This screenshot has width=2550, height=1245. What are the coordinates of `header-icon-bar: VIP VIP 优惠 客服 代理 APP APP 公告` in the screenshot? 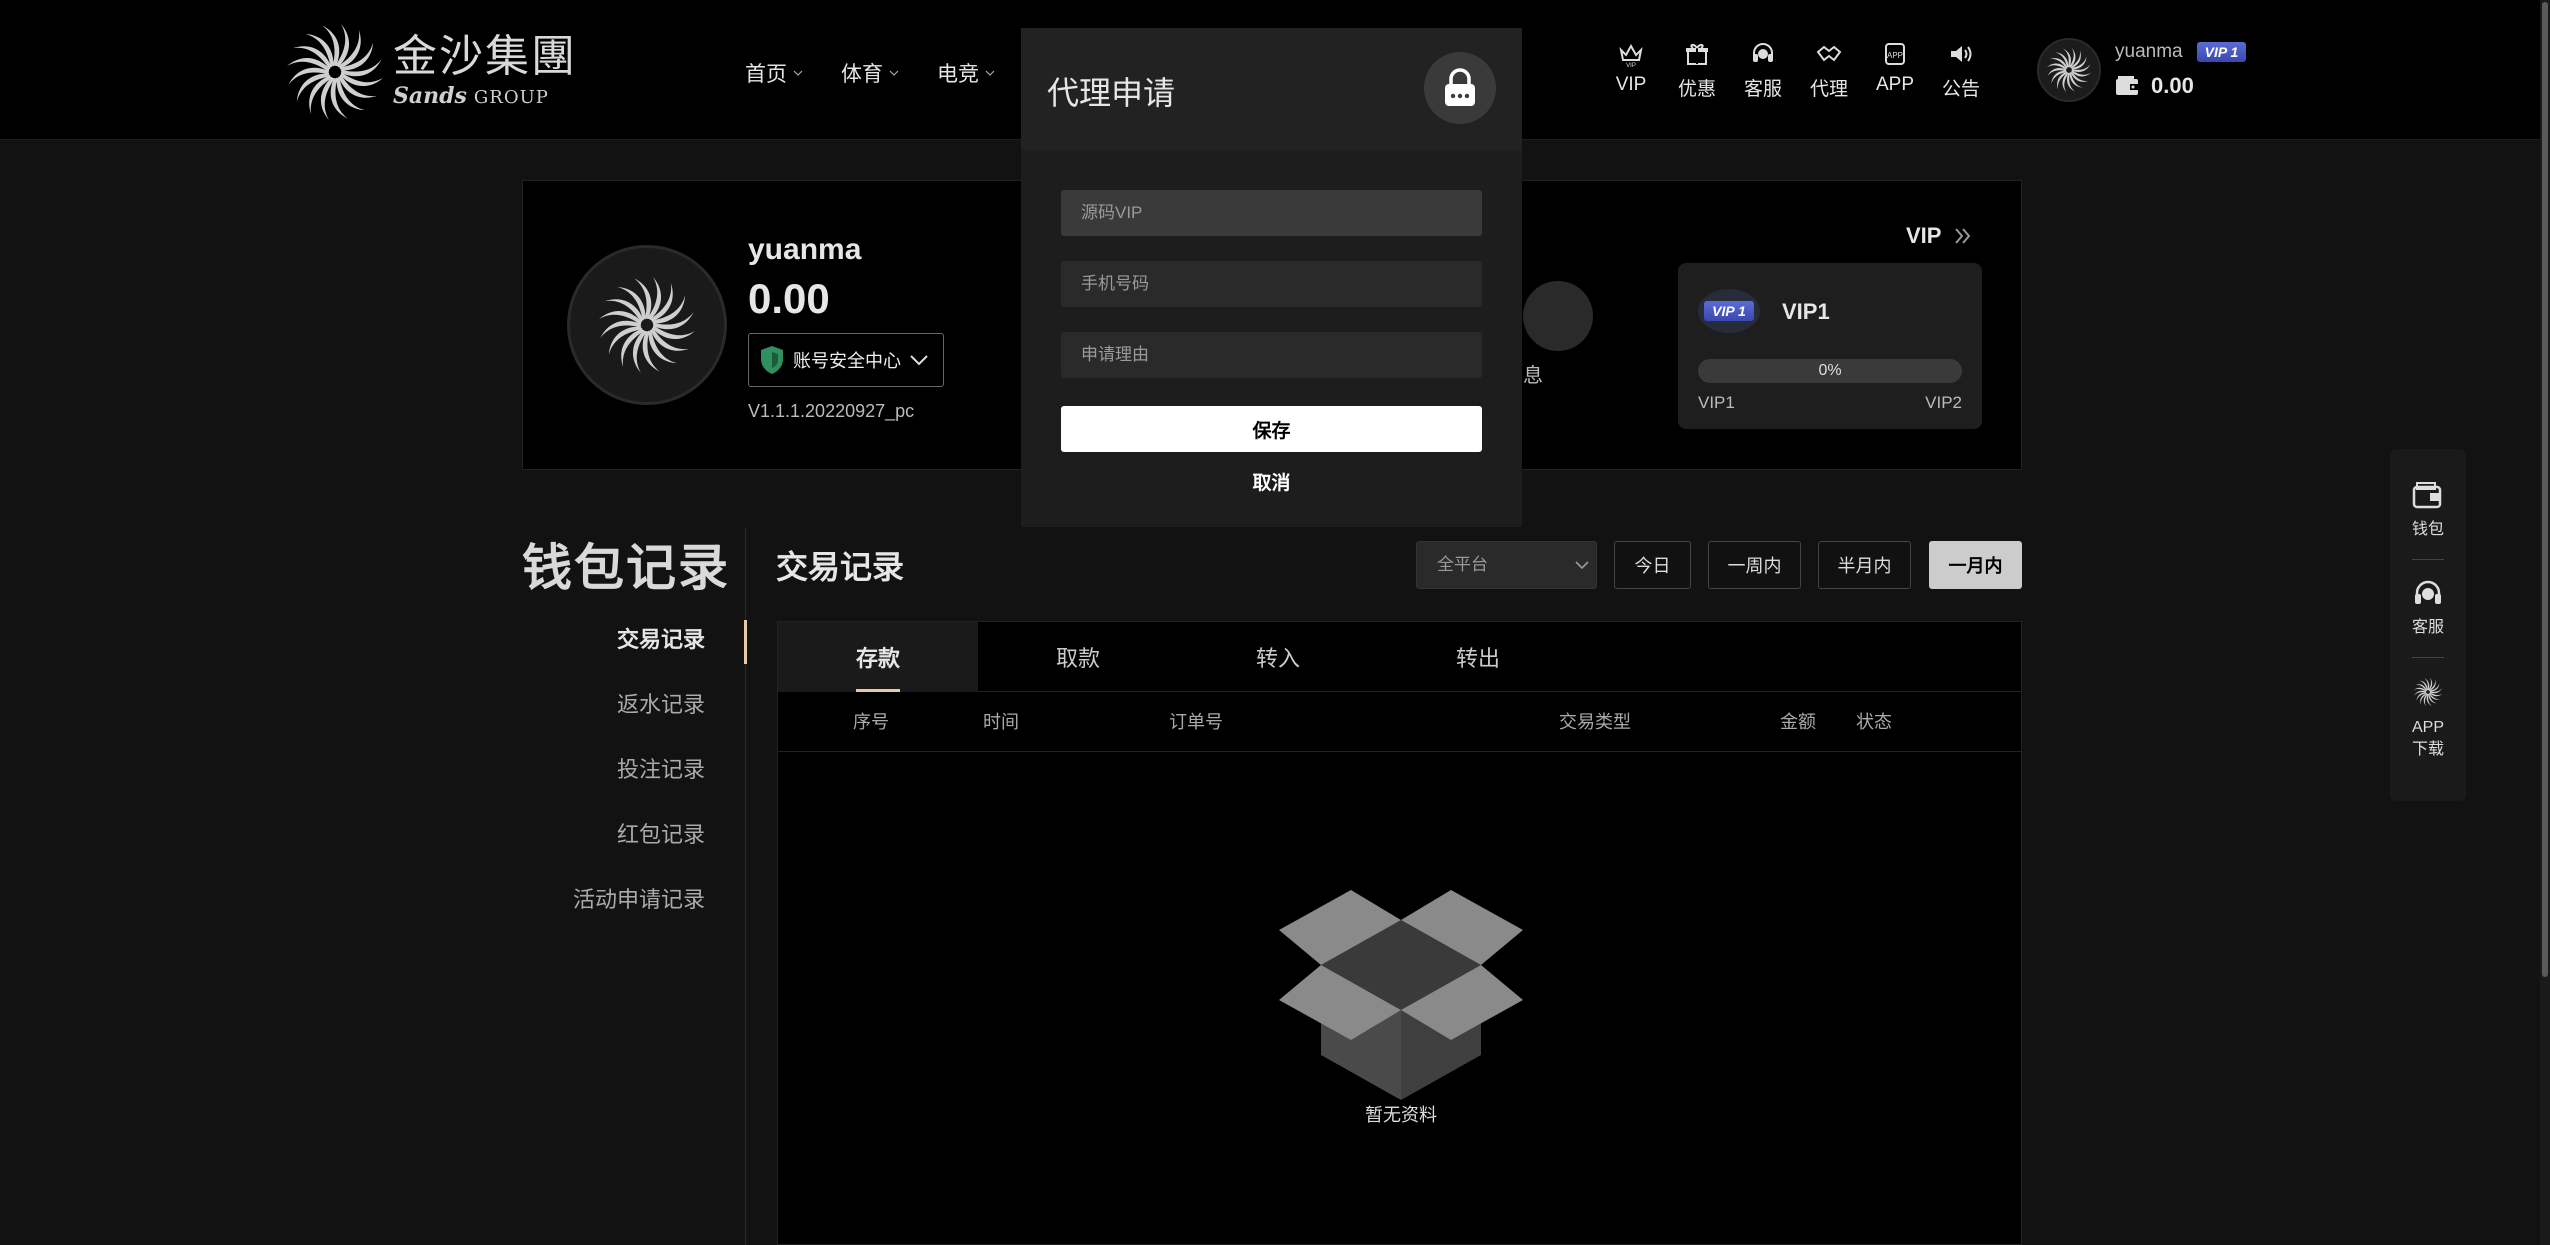 It's located at (1796, 70).